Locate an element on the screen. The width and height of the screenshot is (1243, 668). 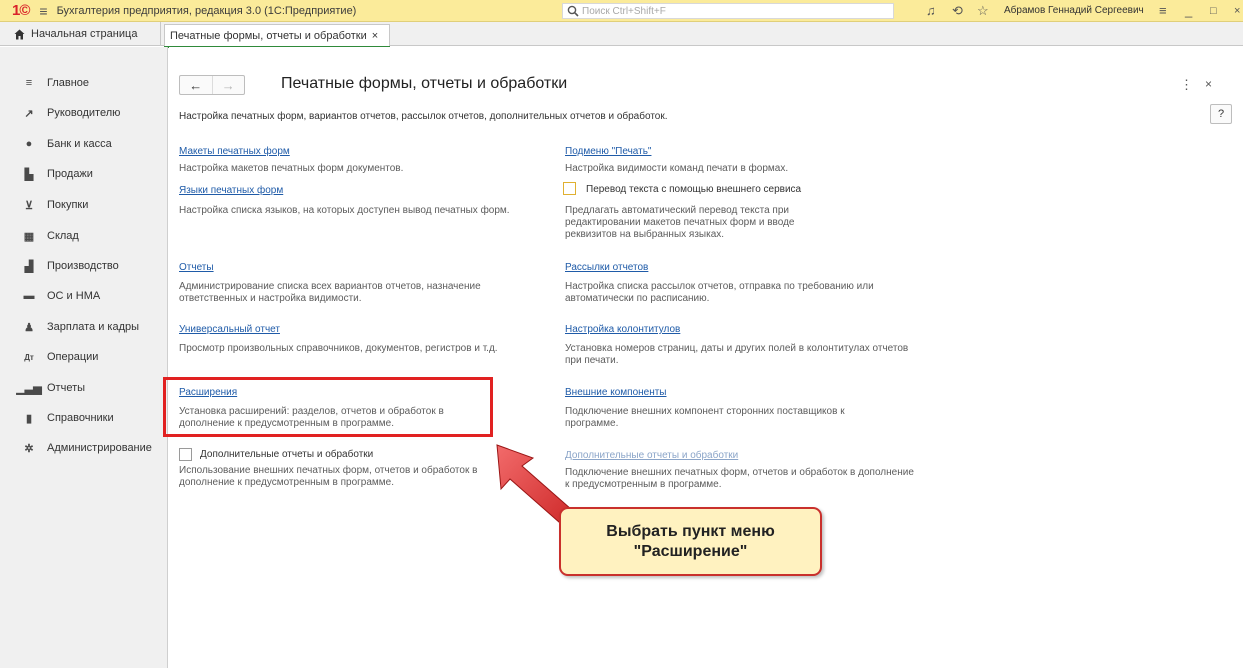
callout-line-2: "Расширение" is located at coordinates (690, 551).